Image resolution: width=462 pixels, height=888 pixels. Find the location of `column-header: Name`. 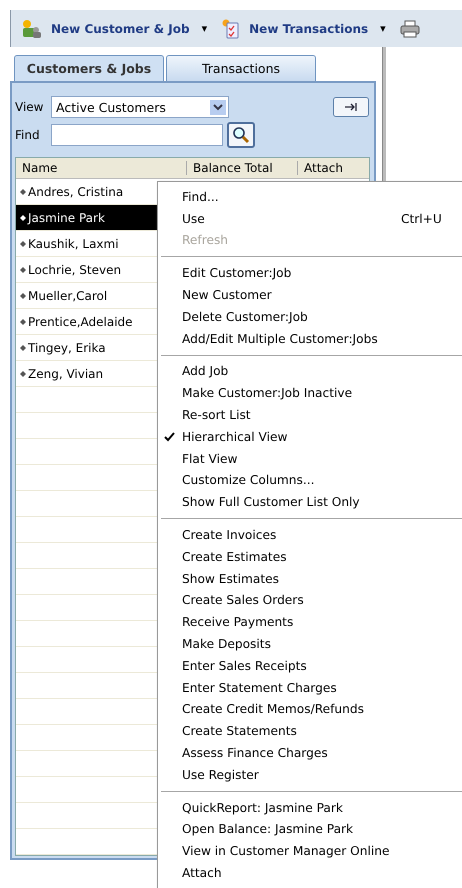

column-header: Name is located at coordinates (101, 168).